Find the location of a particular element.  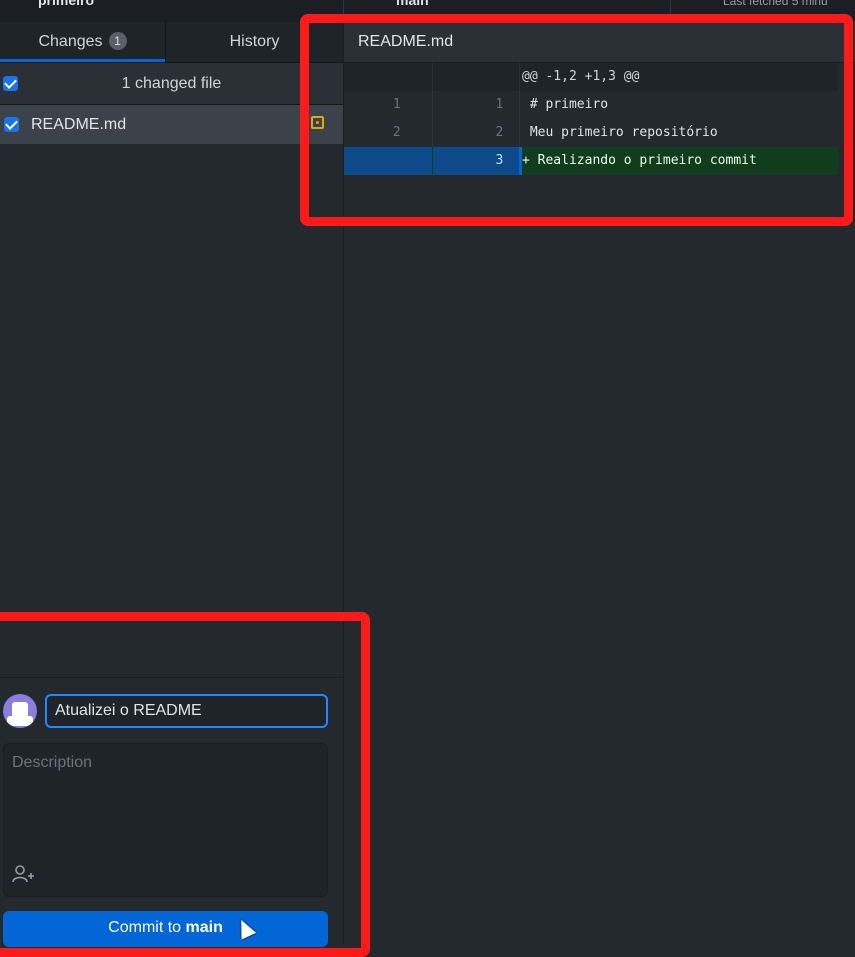

diff-line-added: 3 + Realizando o primeiro commit is located at coordinates (591, 161).